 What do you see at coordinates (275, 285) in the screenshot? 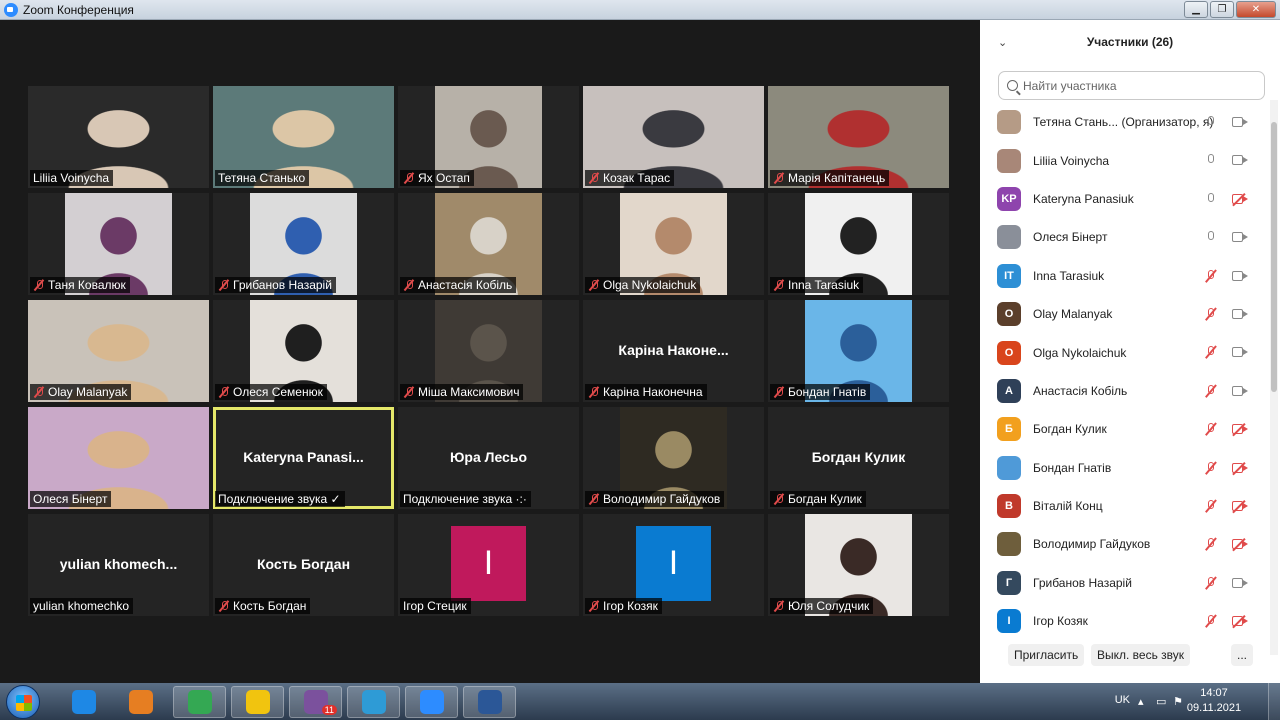
I see `tile-name-label: Грибанов Назарій` at bounding box center [275, 285].